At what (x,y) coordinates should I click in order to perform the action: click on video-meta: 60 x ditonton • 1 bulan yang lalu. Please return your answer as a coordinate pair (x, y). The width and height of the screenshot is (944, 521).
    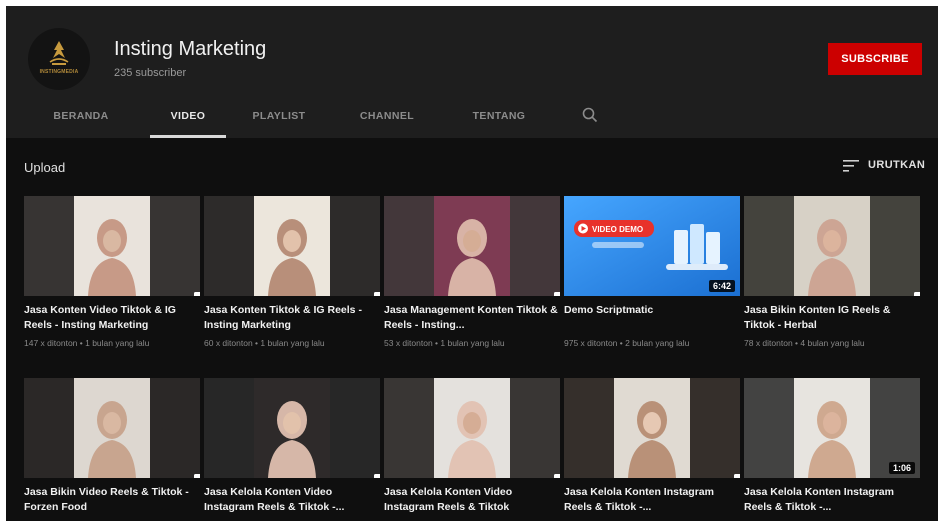
    Looking at the image, I should click on (264, 343).